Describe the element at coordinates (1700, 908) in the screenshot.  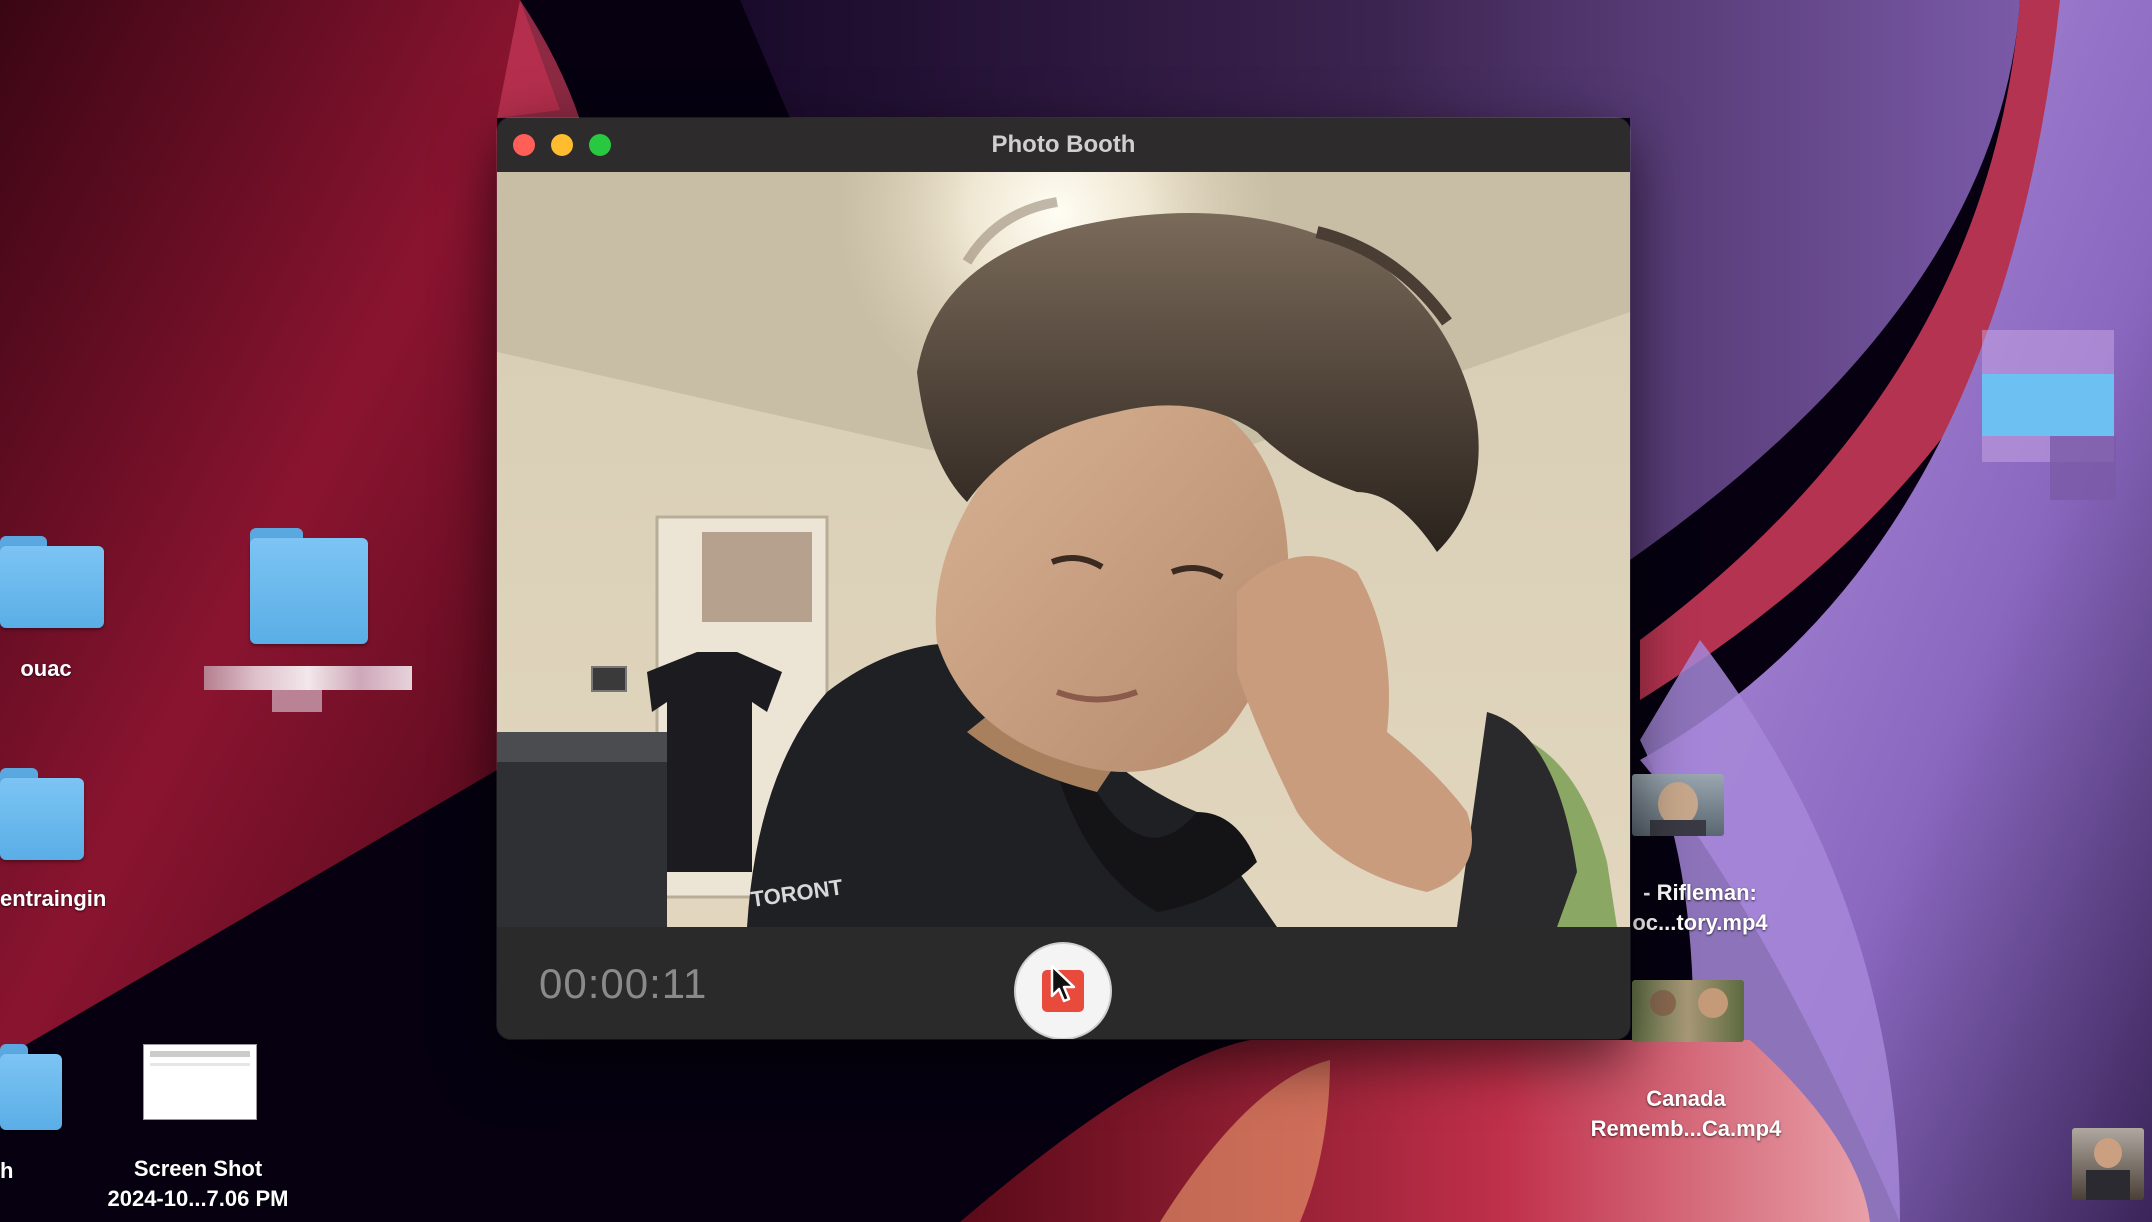
I see `desktop-item-label: - Rifleman: oc...tory.mp4` at that location.